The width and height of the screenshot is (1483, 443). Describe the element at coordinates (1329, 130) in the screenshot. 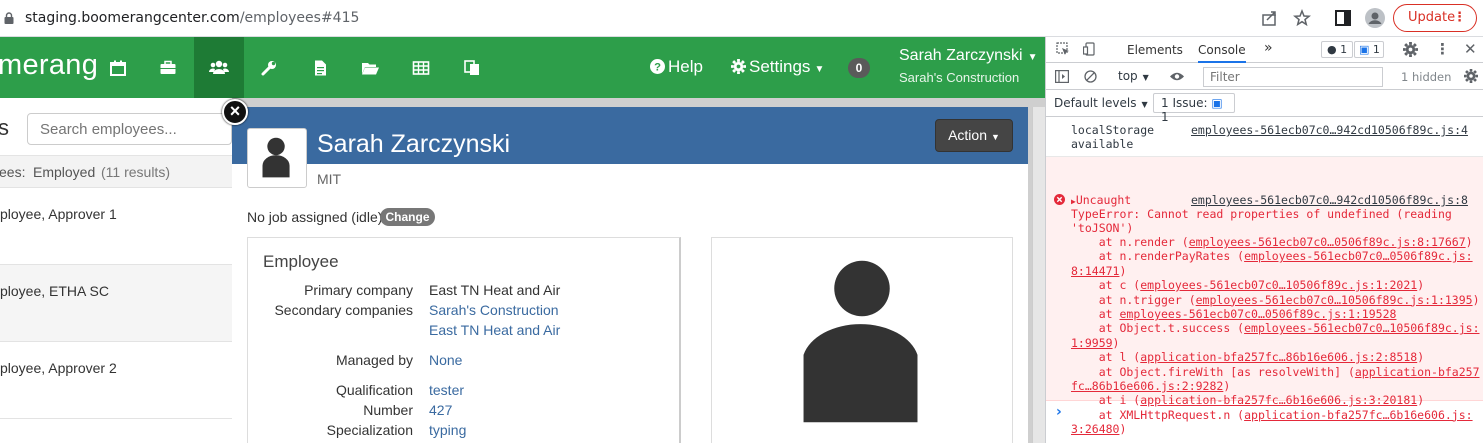

I see `source-link: employees-561ecb07c0…942cd10506f89c.js:4` at that location.